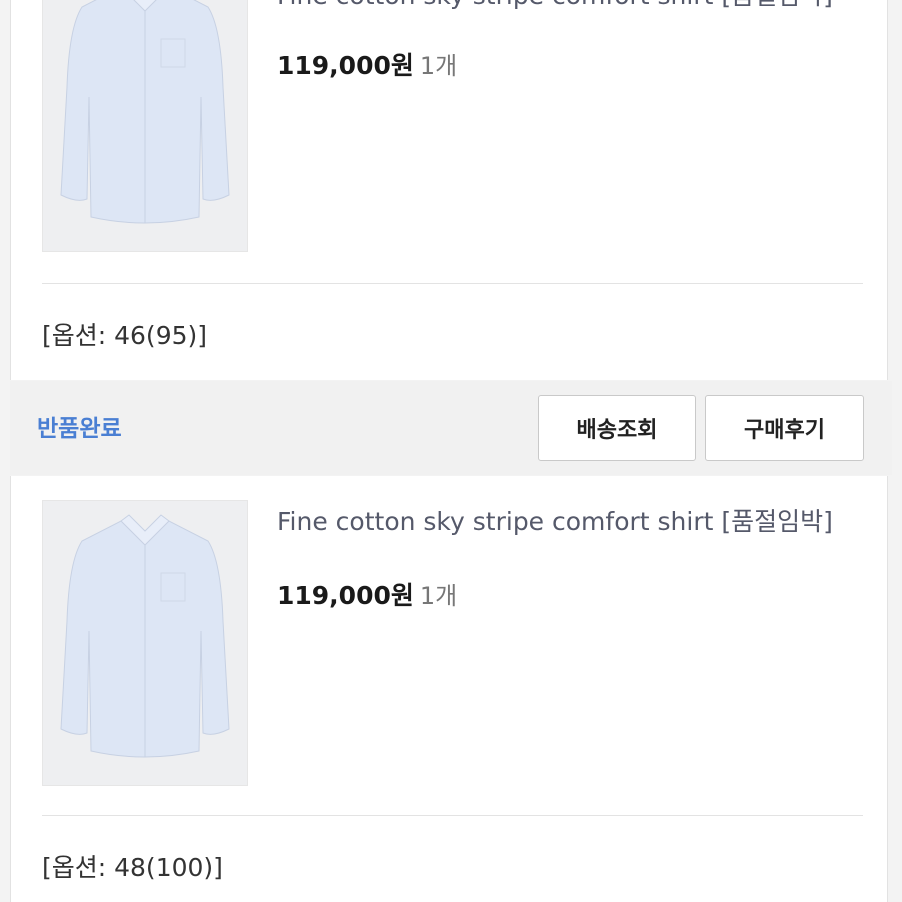  Describe the element at coordinates (132, 867) in the screenshot. I see `product-option: [옵션: 48(100)]` at that location.